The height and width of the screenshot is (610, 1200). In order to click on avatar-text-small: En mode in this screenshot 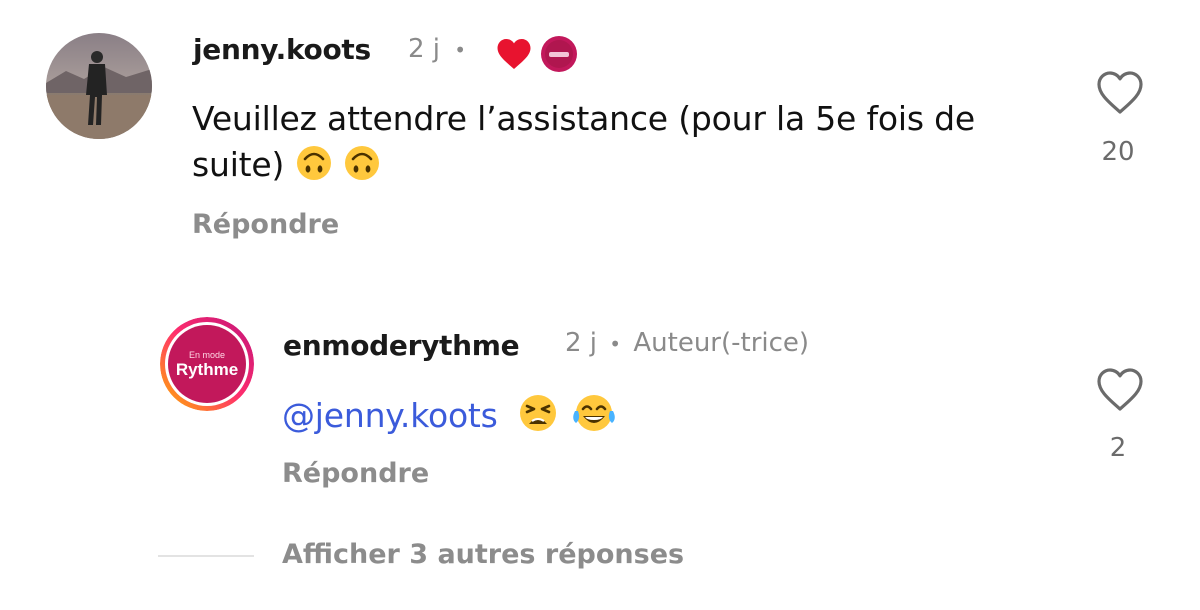, I will do `click(207, 355)`.